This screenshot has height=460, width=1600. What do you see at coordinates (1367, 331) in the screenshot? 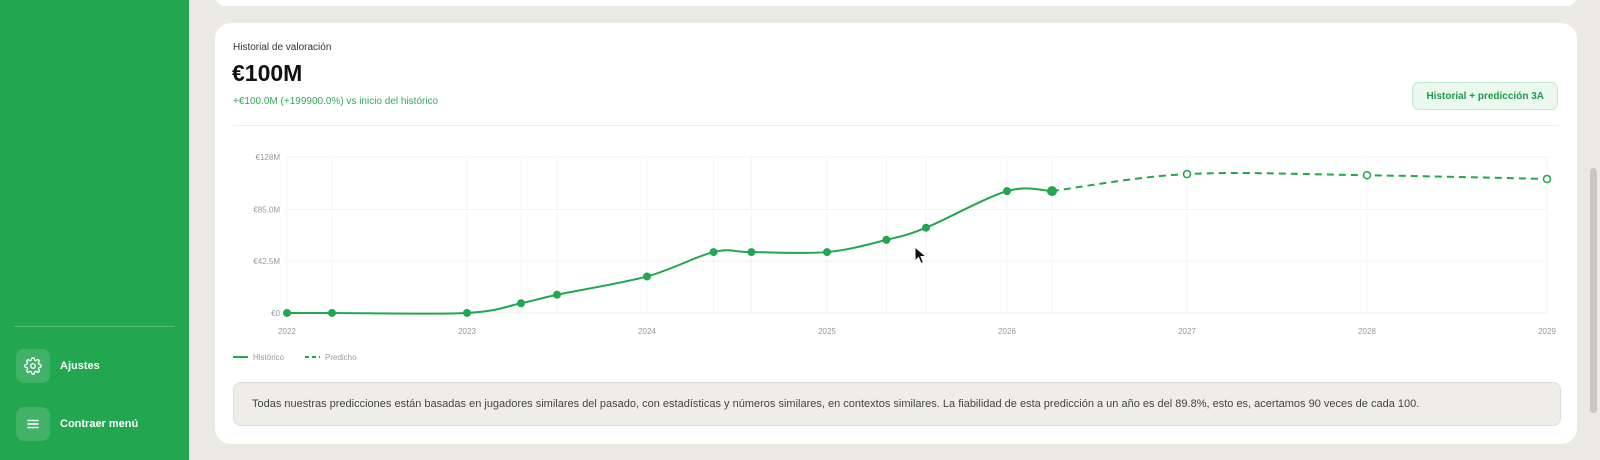
I see `x-tick-label: 2028` at bounding box center [1367, 331].